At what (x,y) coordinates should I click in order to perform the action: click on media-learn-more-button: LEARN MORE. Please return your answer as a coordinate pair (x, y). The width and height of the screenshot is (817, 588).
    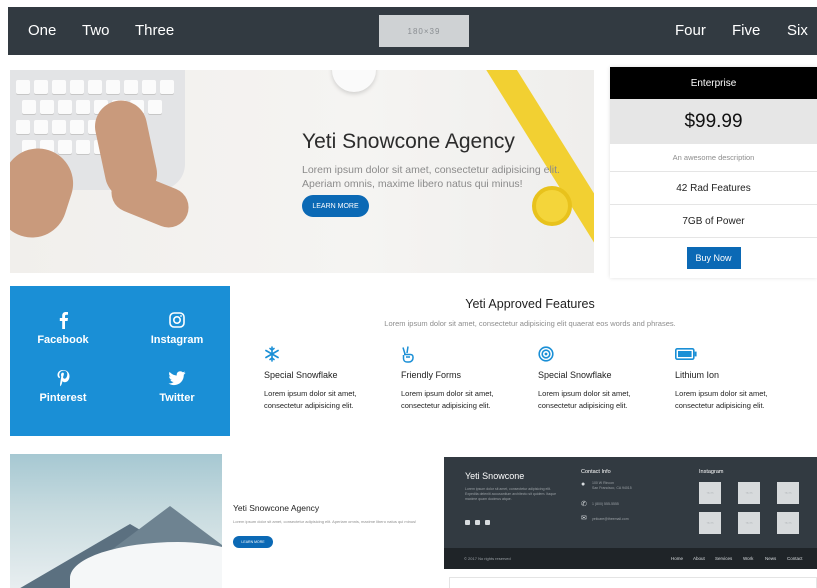
    Looking at the image, I should click on (253, 542).